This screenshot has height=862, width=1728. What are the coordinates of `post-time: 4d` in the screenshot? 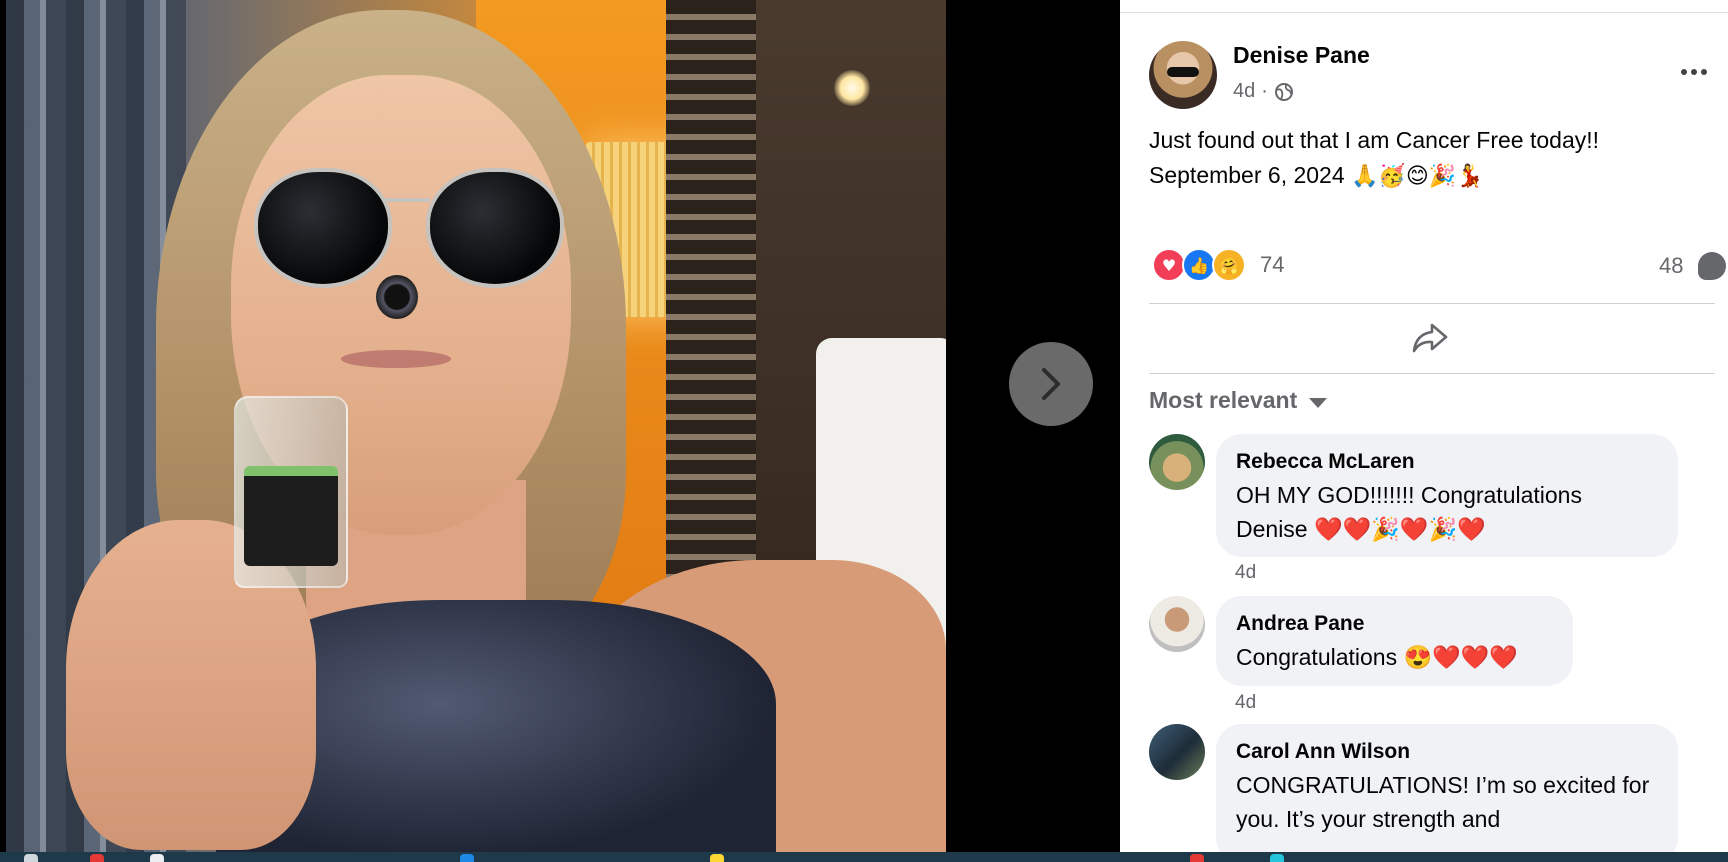 It's located at (1244, 91).